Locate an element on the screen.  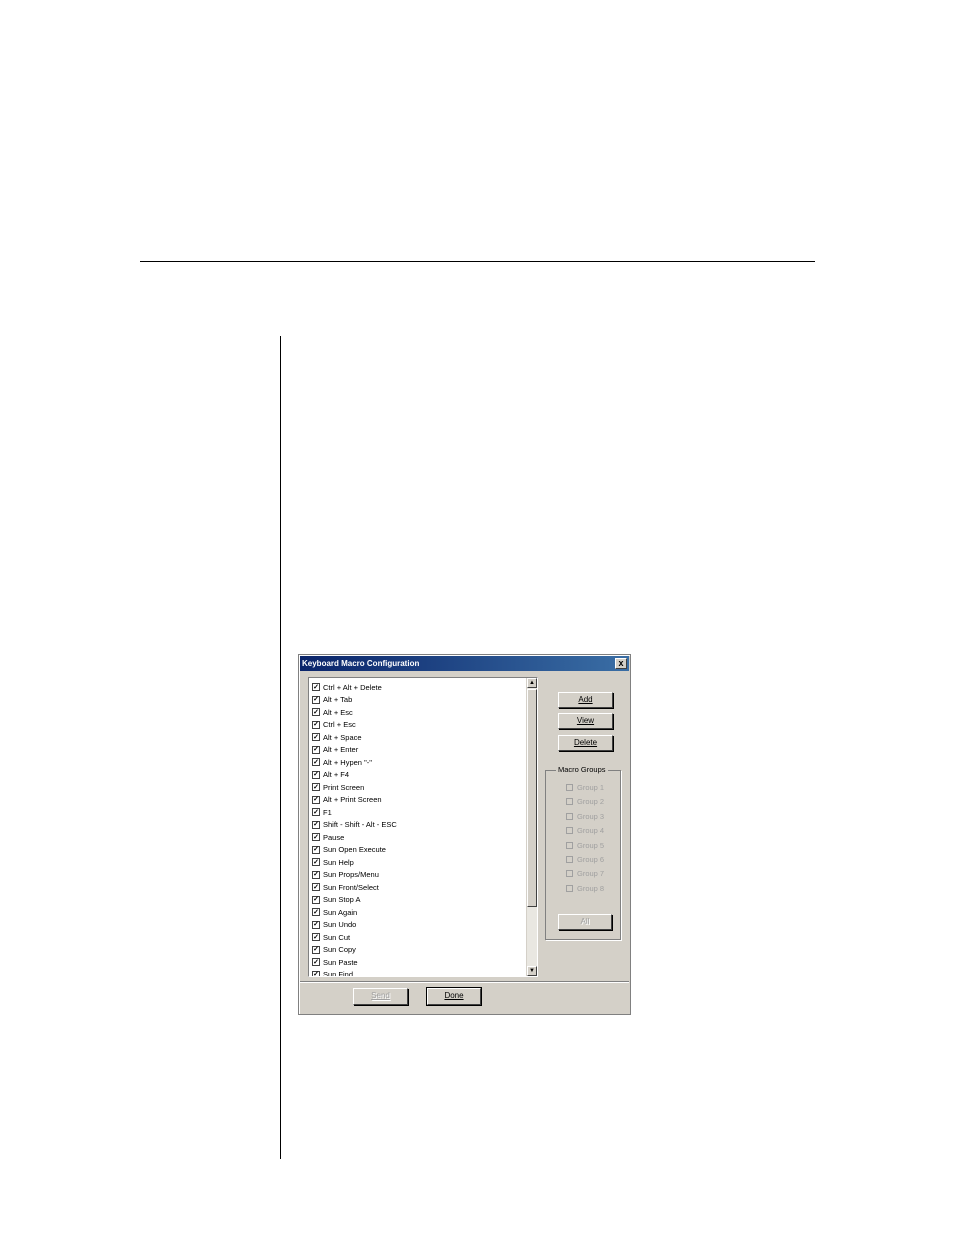
macro-list-item: ✓ Ctrl + Esc is located at coordinates (417, 725).